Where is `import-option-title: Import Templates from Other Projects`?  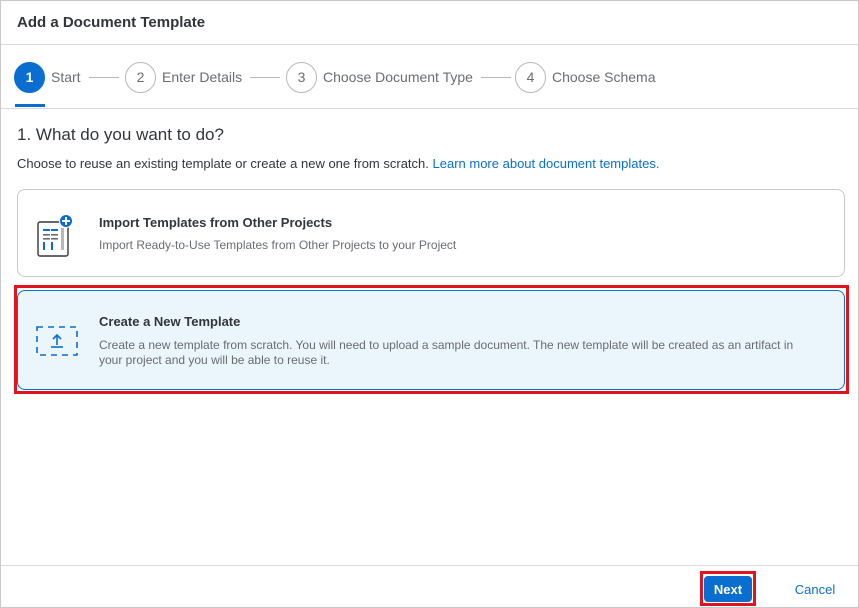
import-option-title: Import Templates from Other Projects is located at coordinates (216, 222).